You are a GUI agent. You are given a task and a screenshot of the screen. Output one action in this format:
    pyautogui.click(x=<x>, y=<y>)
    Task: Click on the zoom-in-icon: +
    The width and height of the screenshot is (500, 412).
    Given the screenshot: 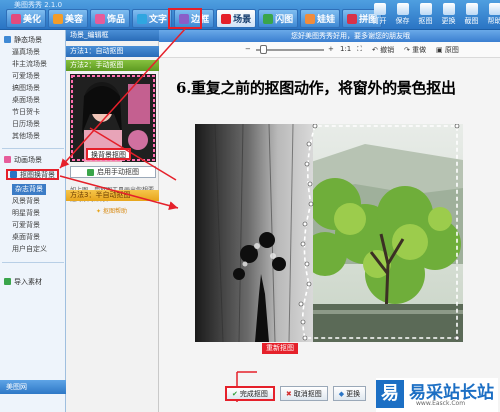 What is the action you would take?
    pyautogui.click(x=331, y=49)
    